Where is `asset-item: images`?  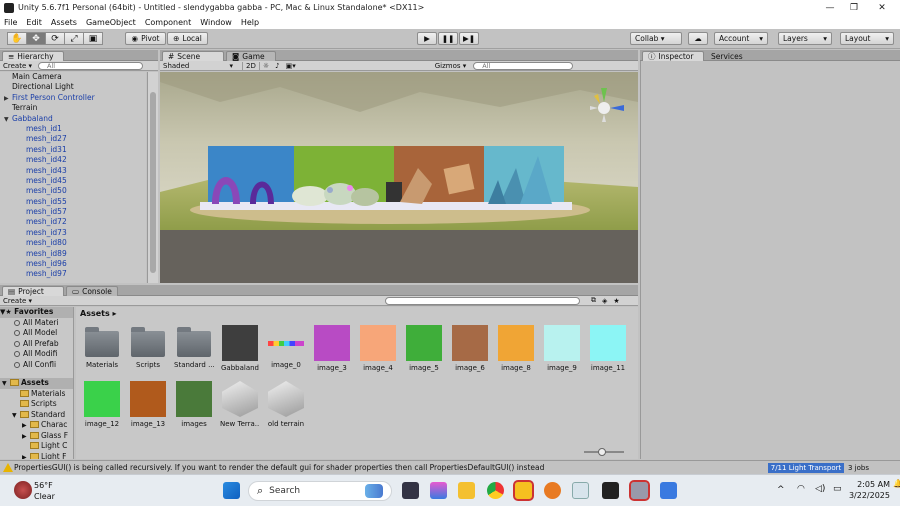 asset-item: images is located at coordinates (194, 404).